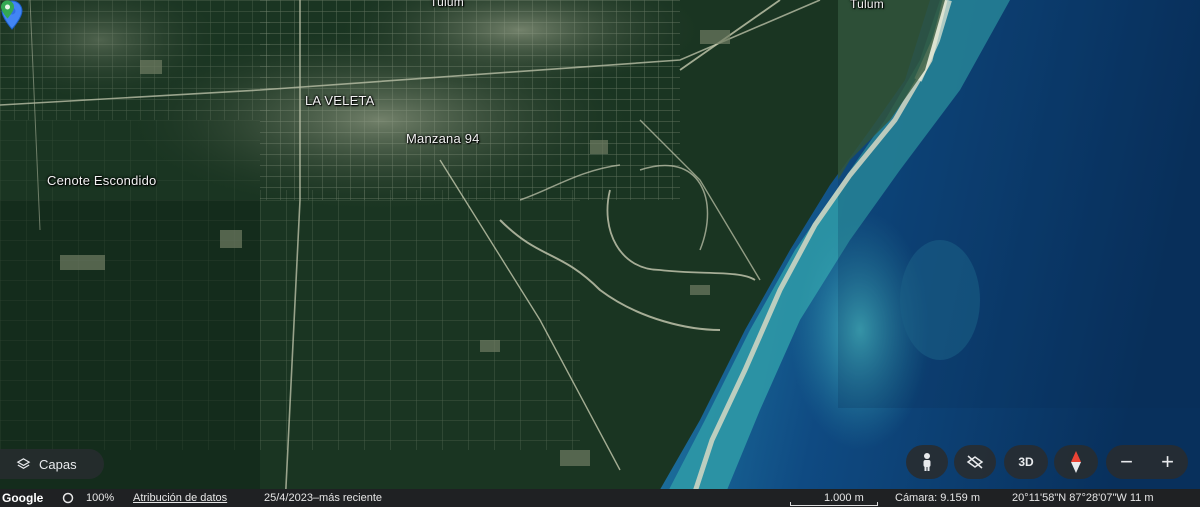 The height and width of the screenshot is (507, 1200). What do you see at coordinates (443, 138) in the screenshot?
I see `placemark-label-manzana: Manzana 94` at bounding box center [443, 138].